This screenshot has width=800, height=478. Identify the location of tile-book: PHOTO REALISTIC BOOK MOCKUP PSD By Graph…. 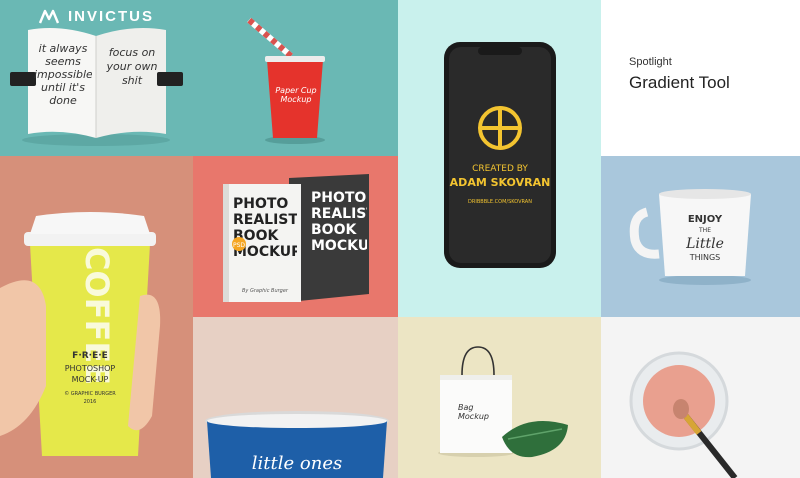
(295, 236).